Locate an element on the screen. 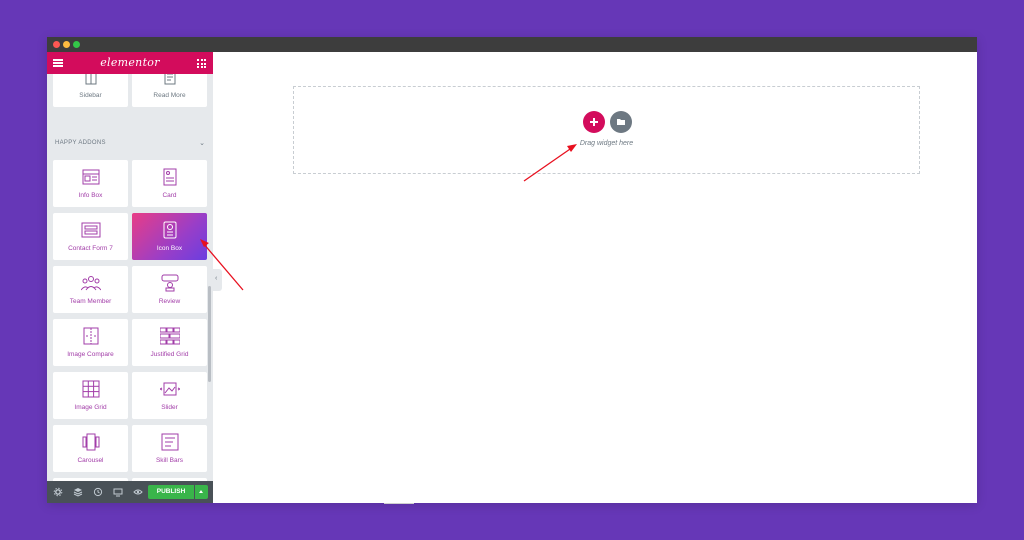 The width and height of the screenshot is (1024, 540). history-icon is located at coordinates (98, 492).